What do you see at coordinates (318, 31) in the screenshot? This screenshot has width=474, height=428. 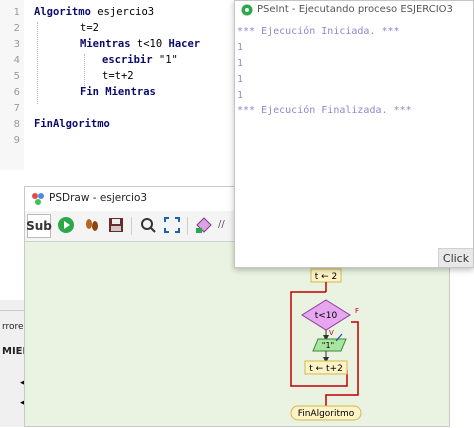 I see `output-start-message: *** Ejecución Iniciada. ***` at bounding box center [318, 31].